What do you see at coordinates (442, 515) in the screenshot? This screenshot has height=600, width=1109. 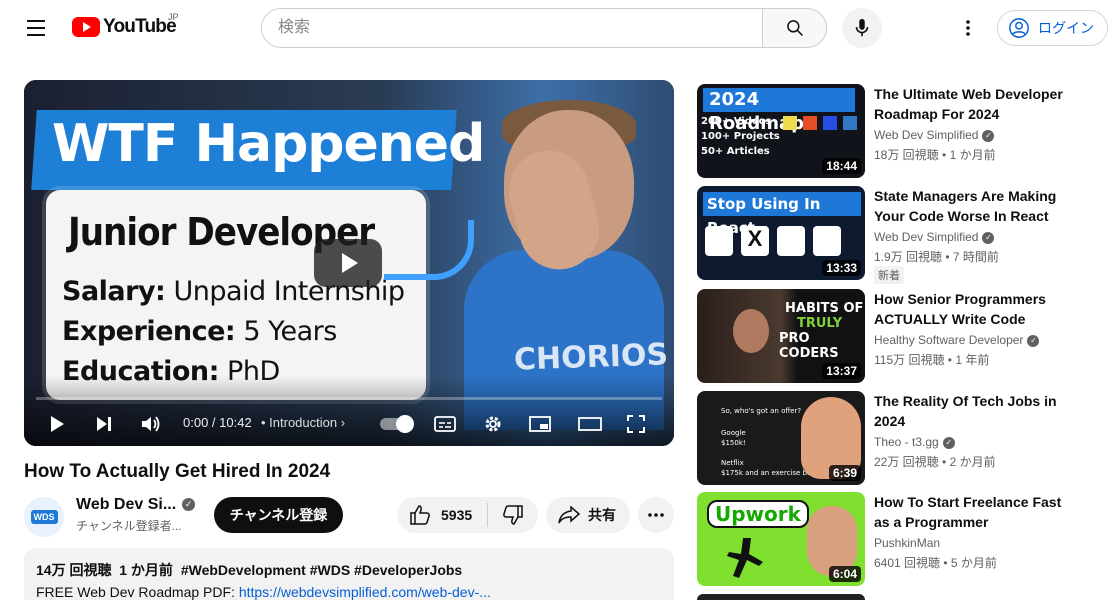 I see `like-button: 5935` at bounding box center [442, 515].